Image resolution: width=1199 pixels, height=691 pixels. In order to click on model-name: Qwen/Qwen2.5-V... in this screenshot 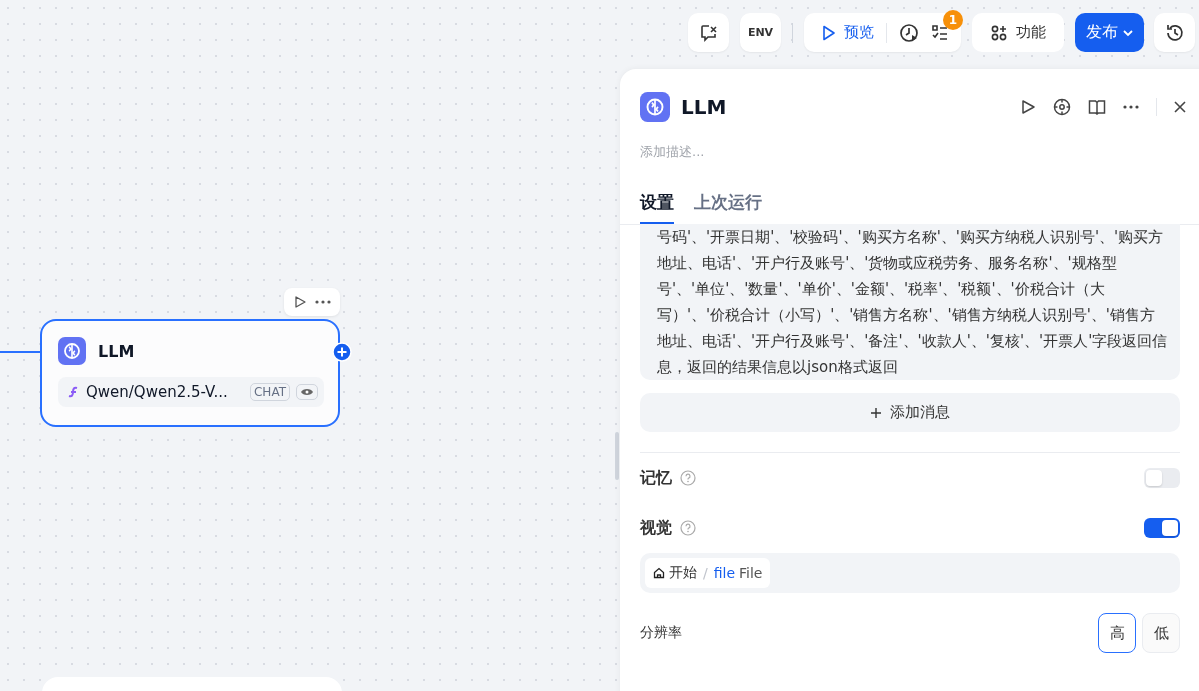, I will do `click(157, 392)`.